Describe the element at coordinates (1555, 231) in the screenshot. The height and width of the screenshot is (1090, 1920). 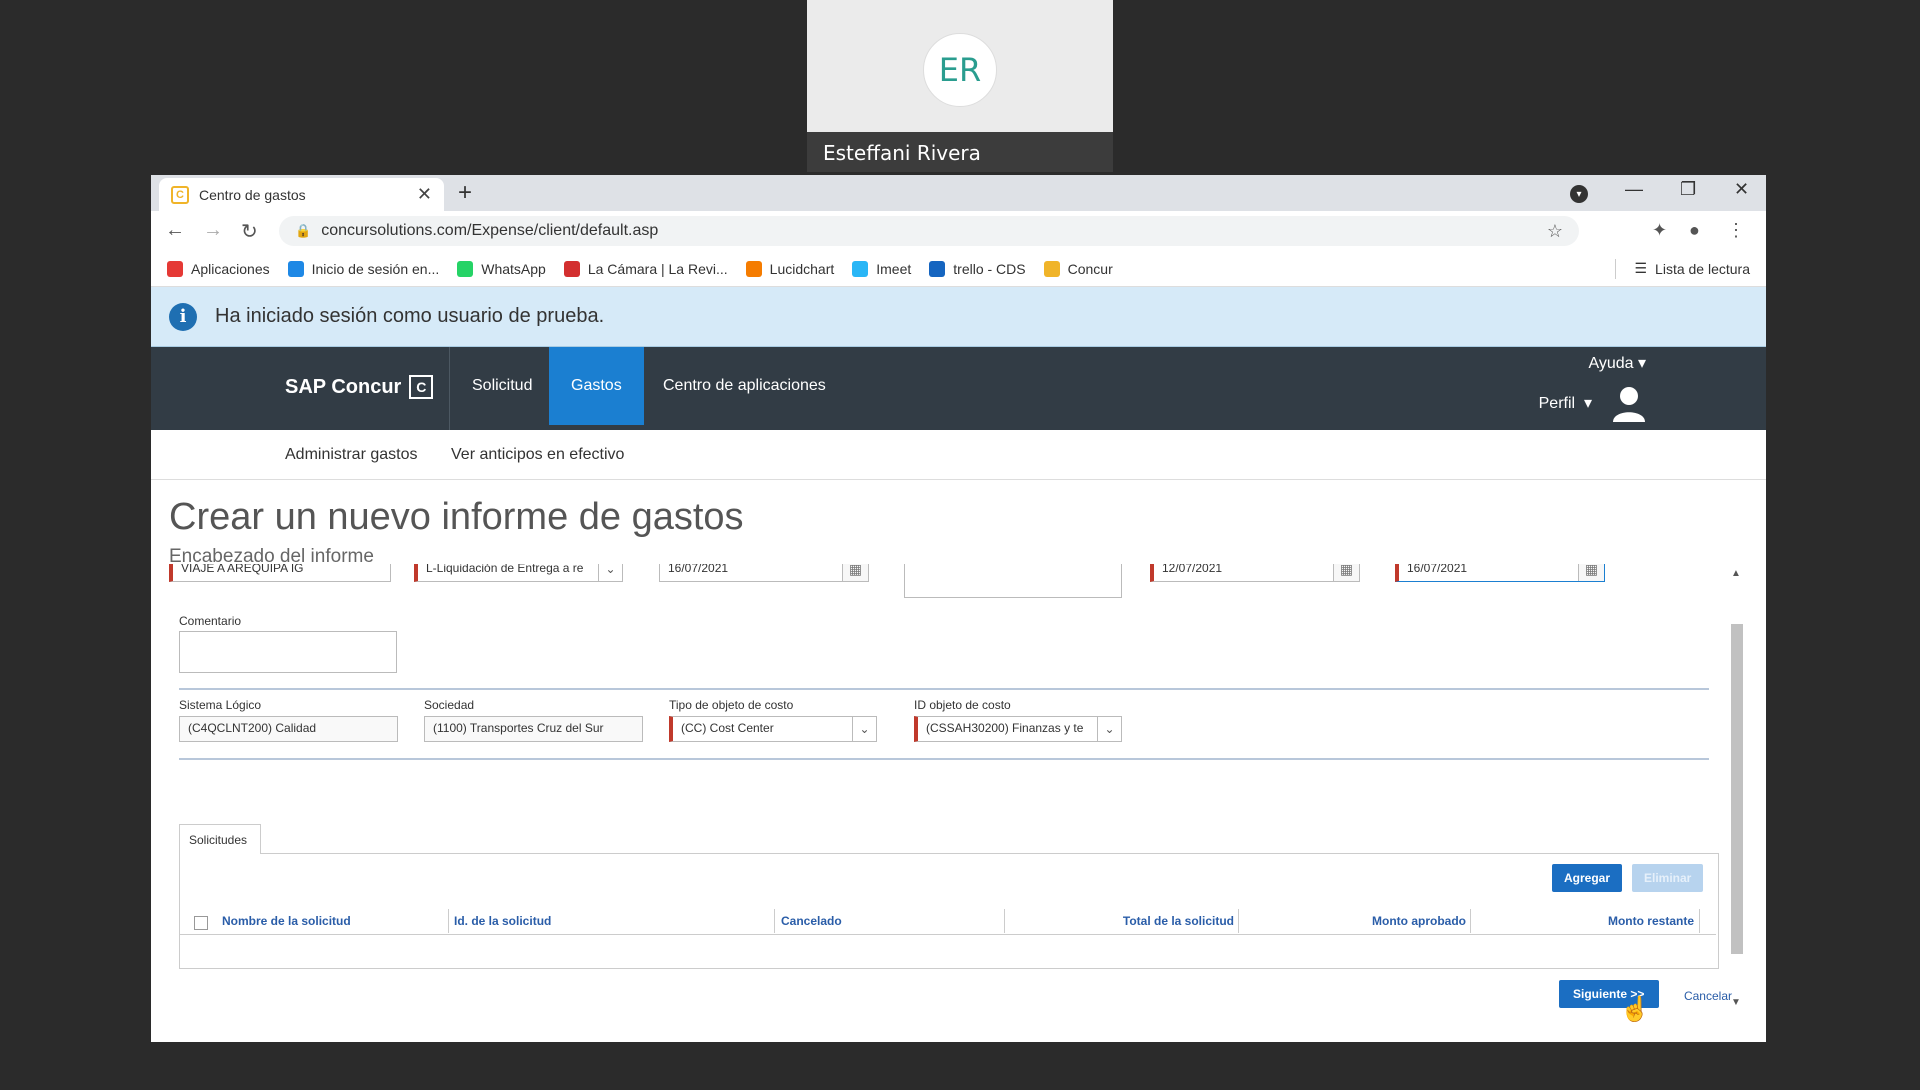
I see `bookmark-star-icon: ☆` at that location.